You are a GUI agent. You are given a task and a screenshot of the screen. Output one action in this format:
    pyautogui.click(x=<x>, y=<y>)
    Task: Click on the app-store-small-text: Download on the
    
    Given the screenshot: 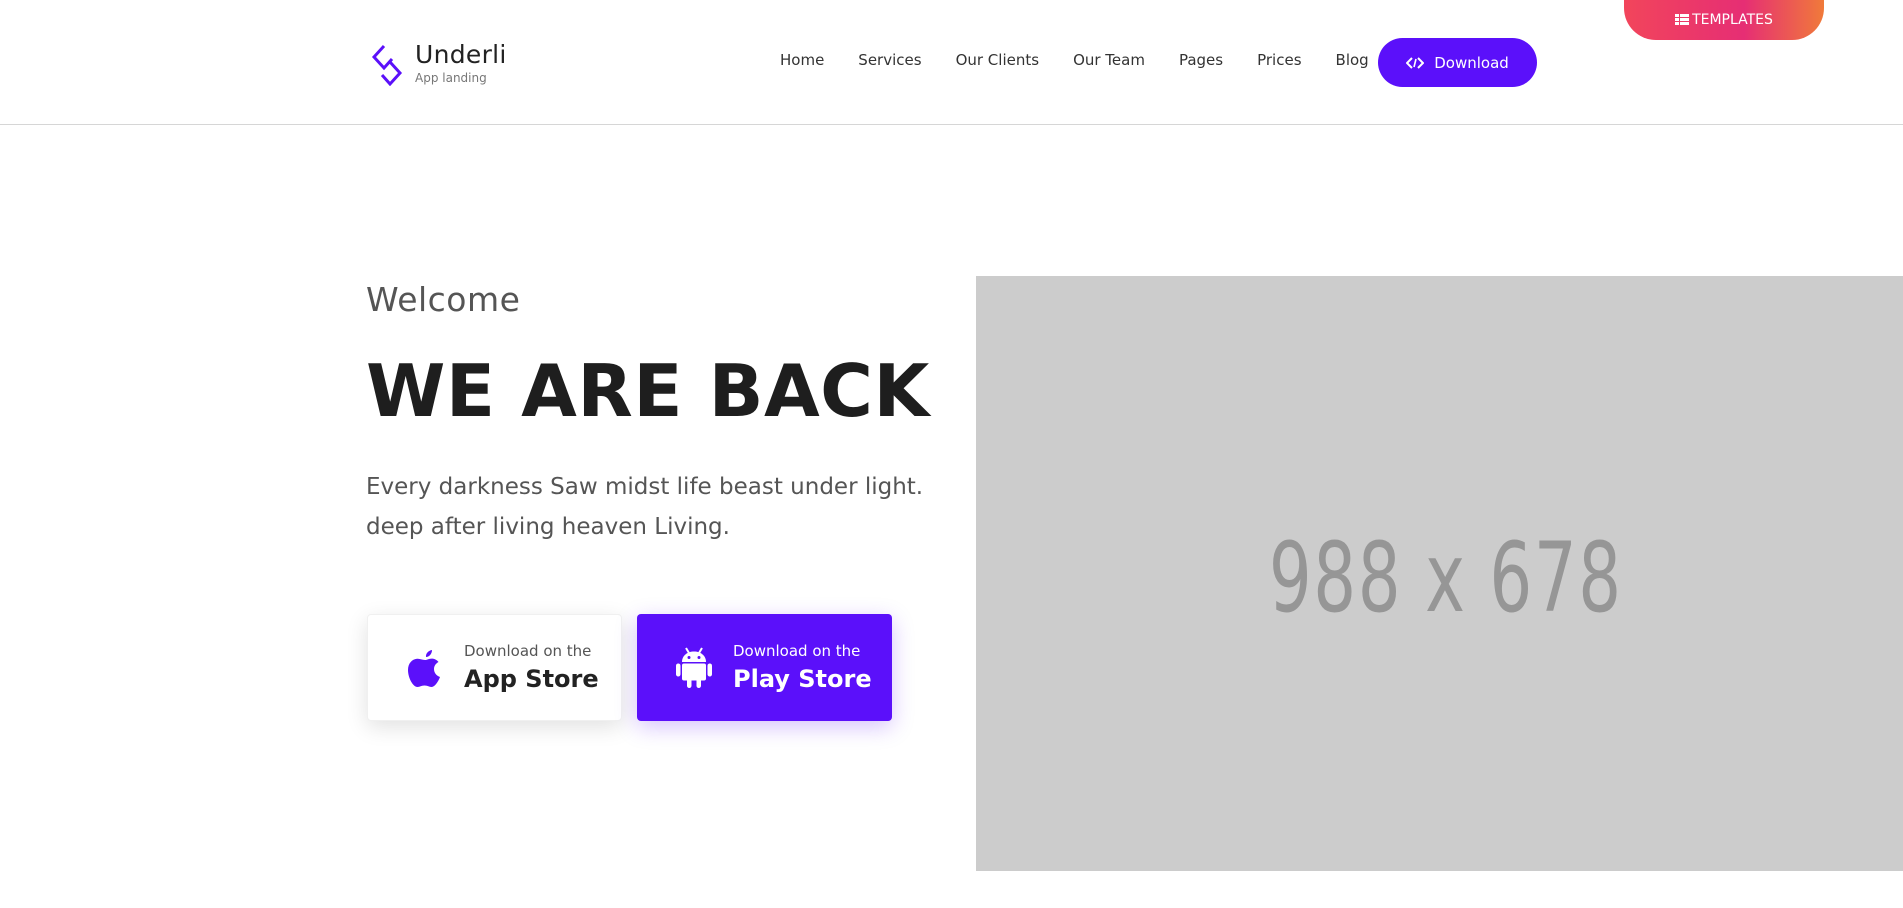 What is the action you would take?
    pyautogui.click(x=528, y=651)
    